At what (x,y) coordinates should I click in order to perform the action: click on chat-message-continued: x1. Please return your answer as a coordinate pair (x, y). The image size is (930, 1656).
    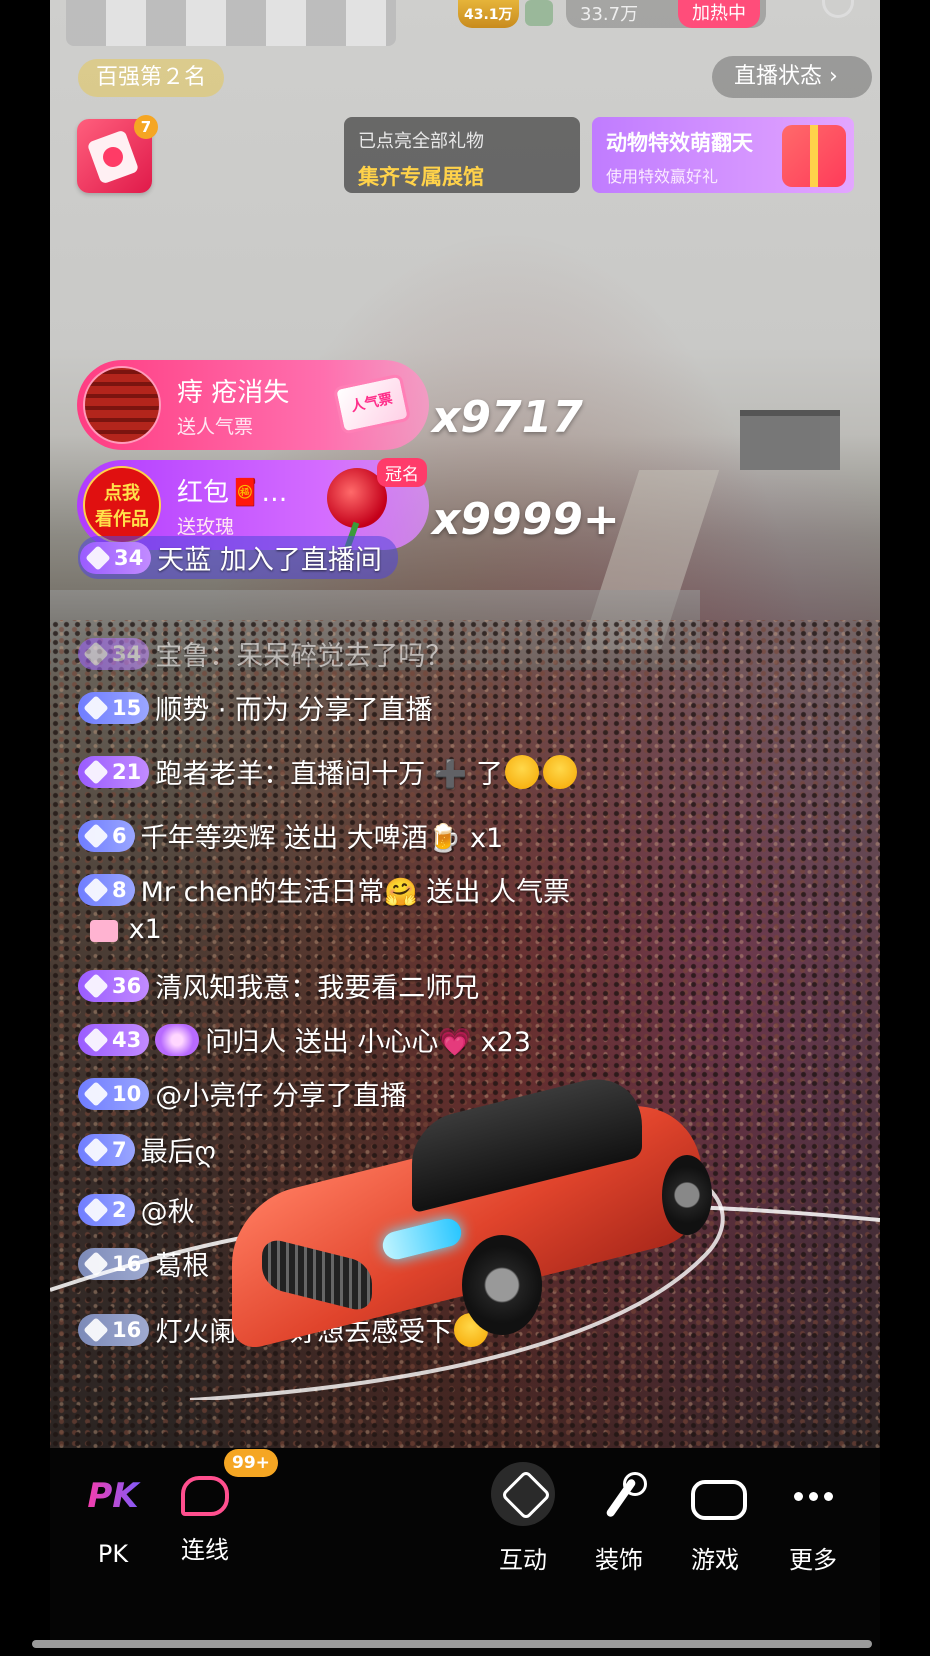
    Looking at the image, I should click on (125, 929).